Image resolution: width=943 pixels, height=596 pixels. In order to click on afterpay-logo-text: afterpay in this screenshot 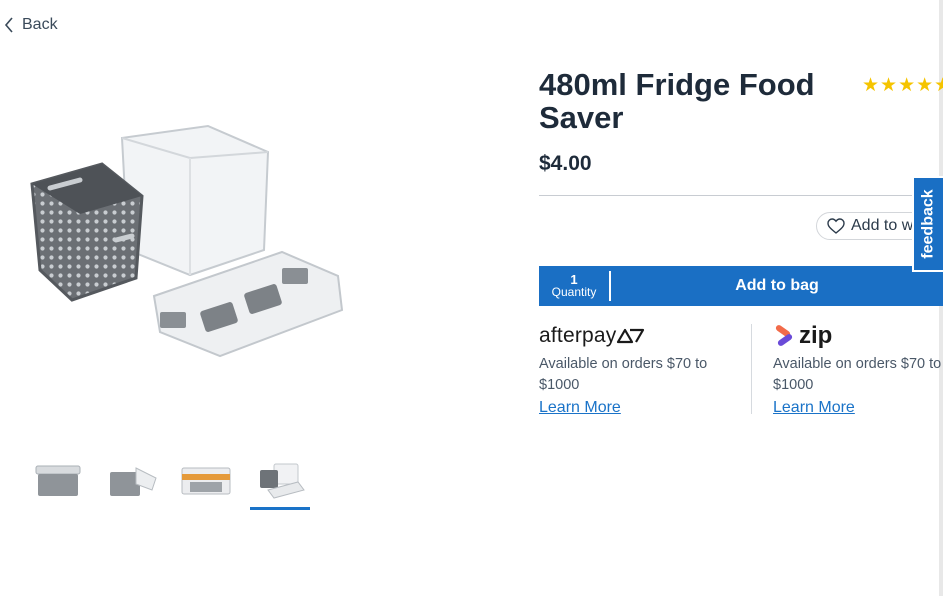, I will do `click(578, 335)`.